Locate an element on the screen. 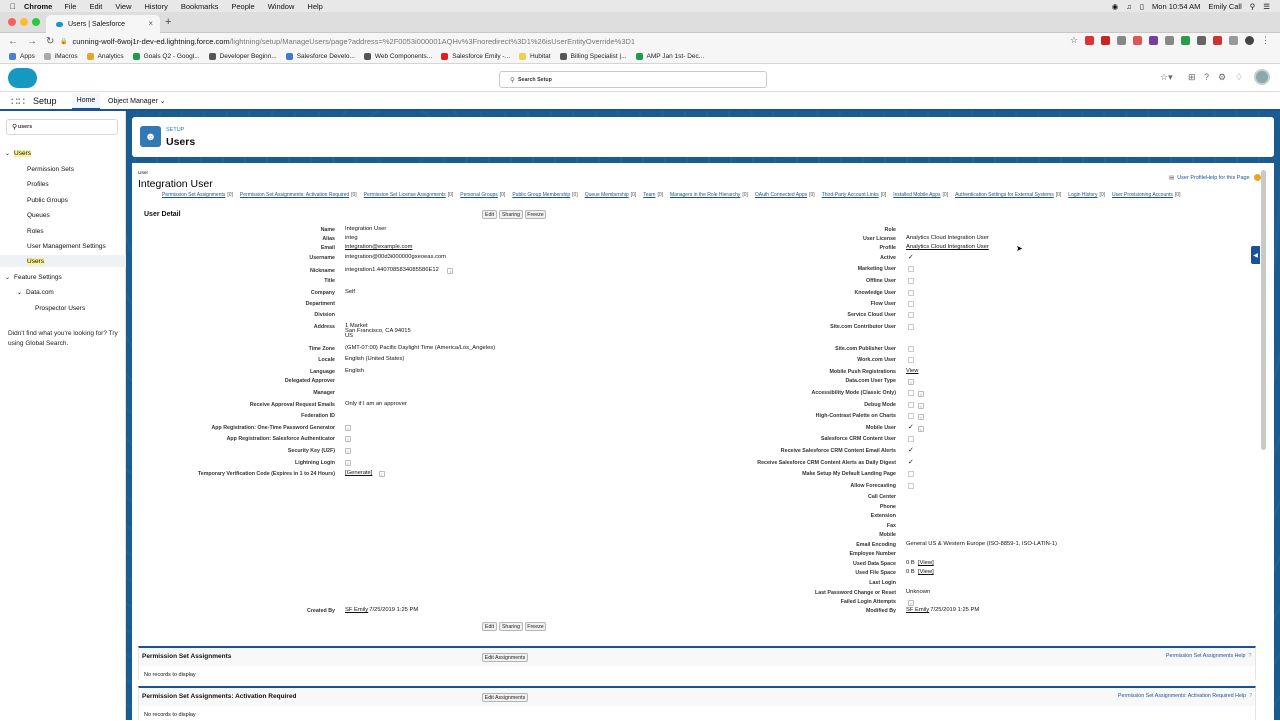 This screenshot has width=1280, height=721. user-name: Emily Call is located at coordinates (1224, 6).